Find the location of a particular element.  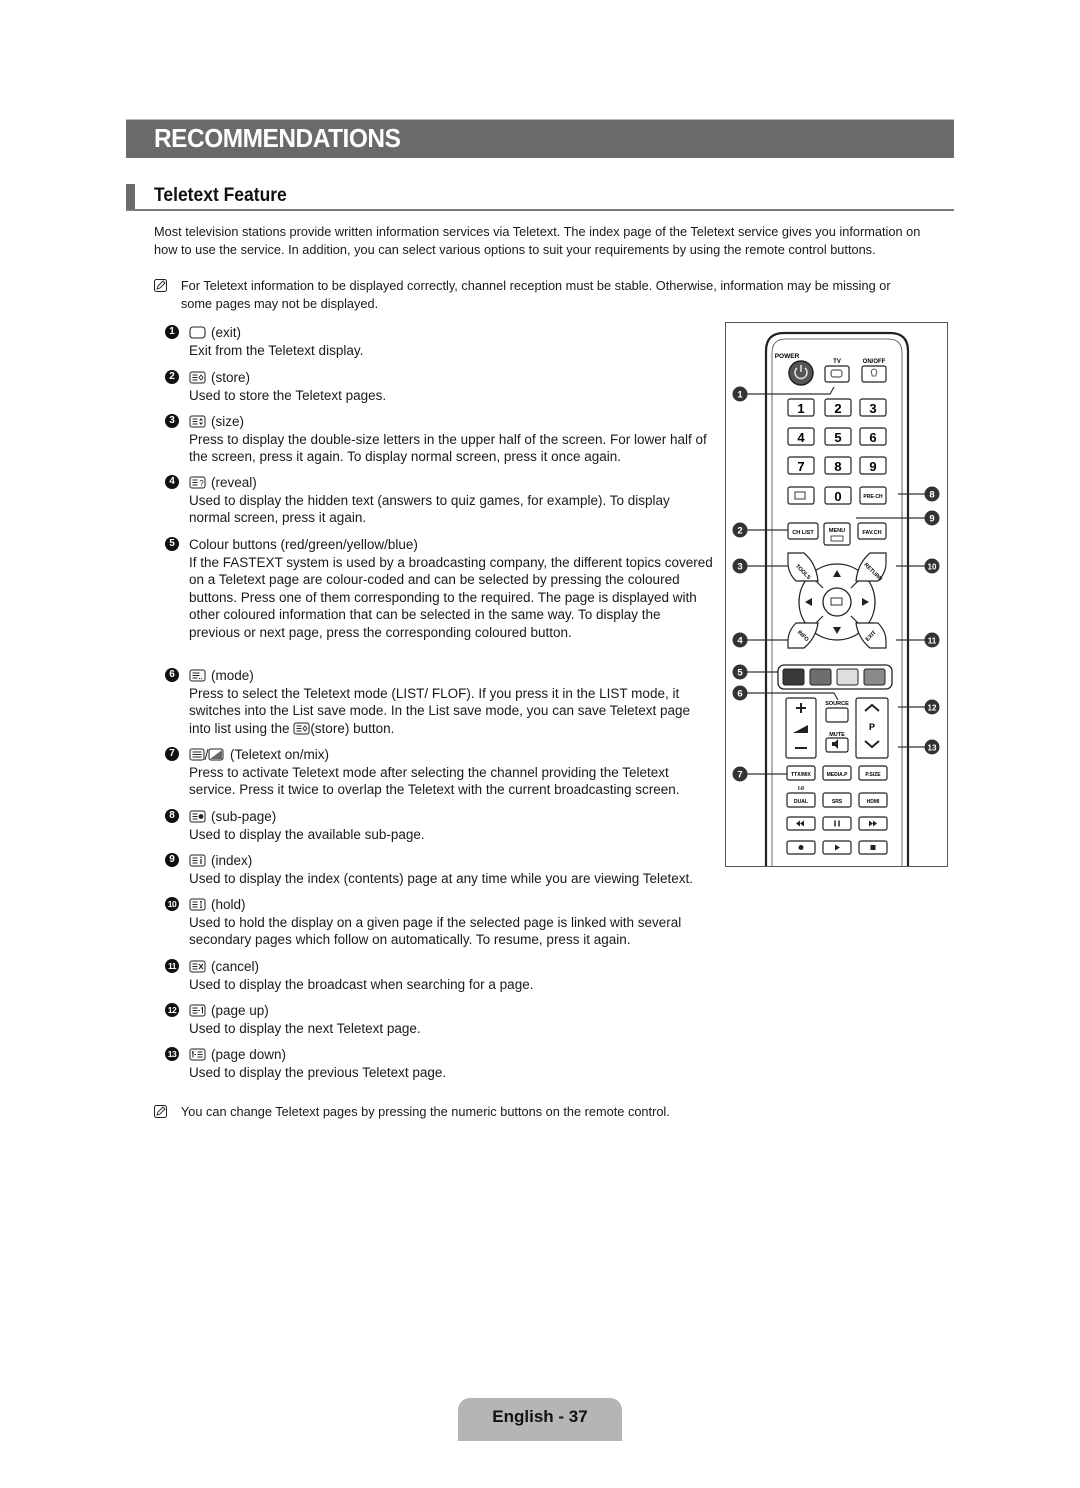

chapter-title: RECOMMENDATIONS is located at coordinates (277, 138).